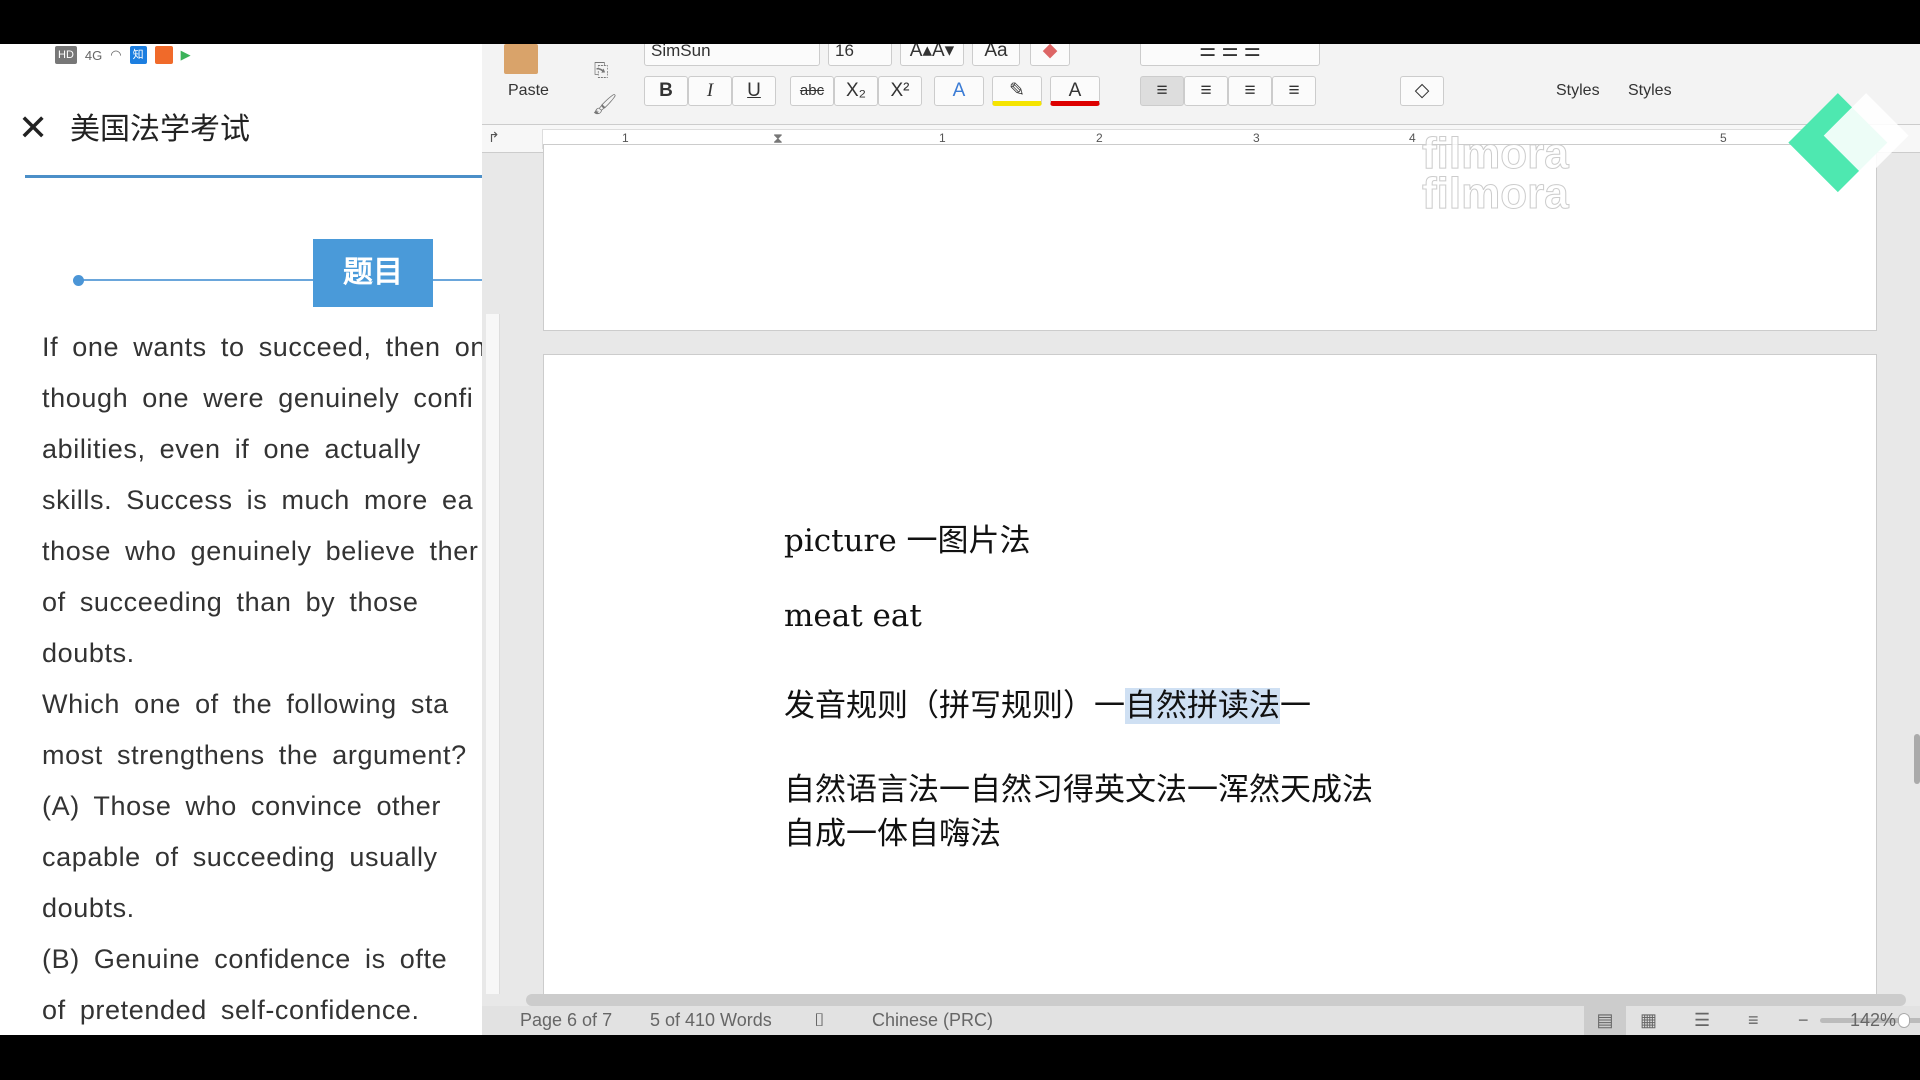 This screenshot has width=1920, height=1080. What do you see at coordinates (1295, 706) in the screenshot?
I see `document-text: 一` at bounding box center [1295, 706].